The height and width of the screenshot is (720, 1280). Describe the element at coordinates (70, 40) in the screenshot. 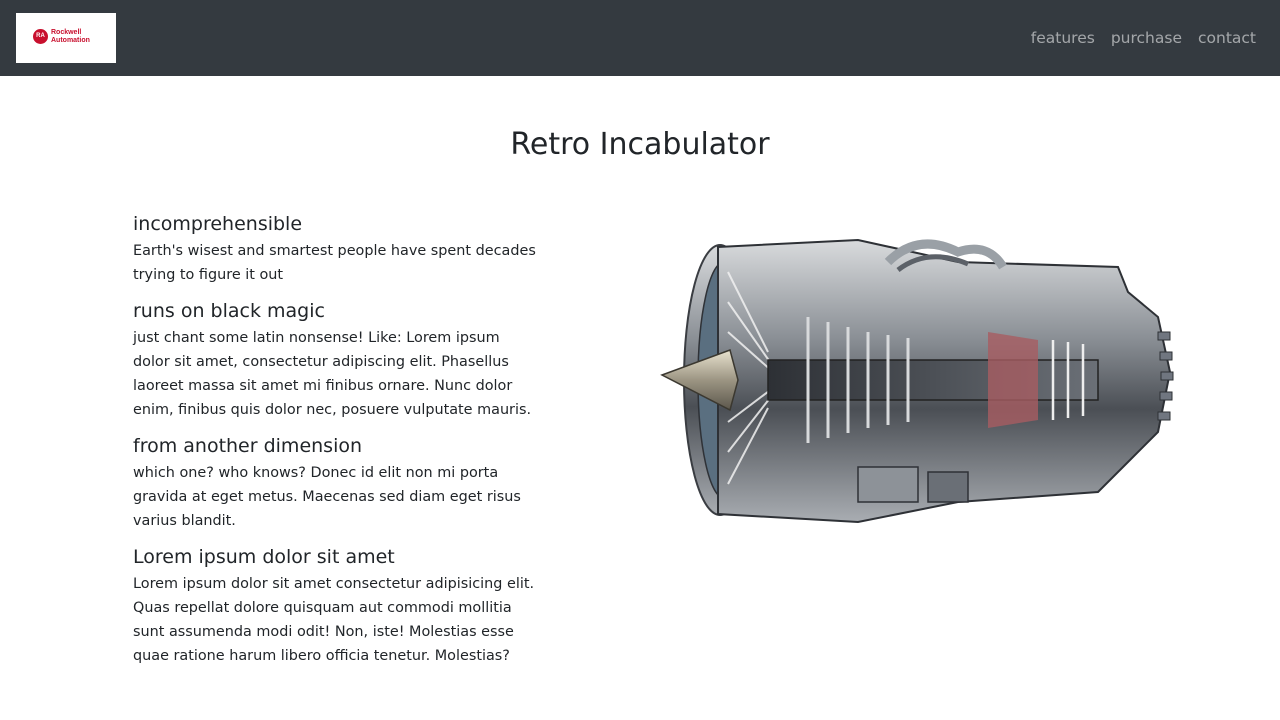

I see `logo-line-2: Automation` at that location.